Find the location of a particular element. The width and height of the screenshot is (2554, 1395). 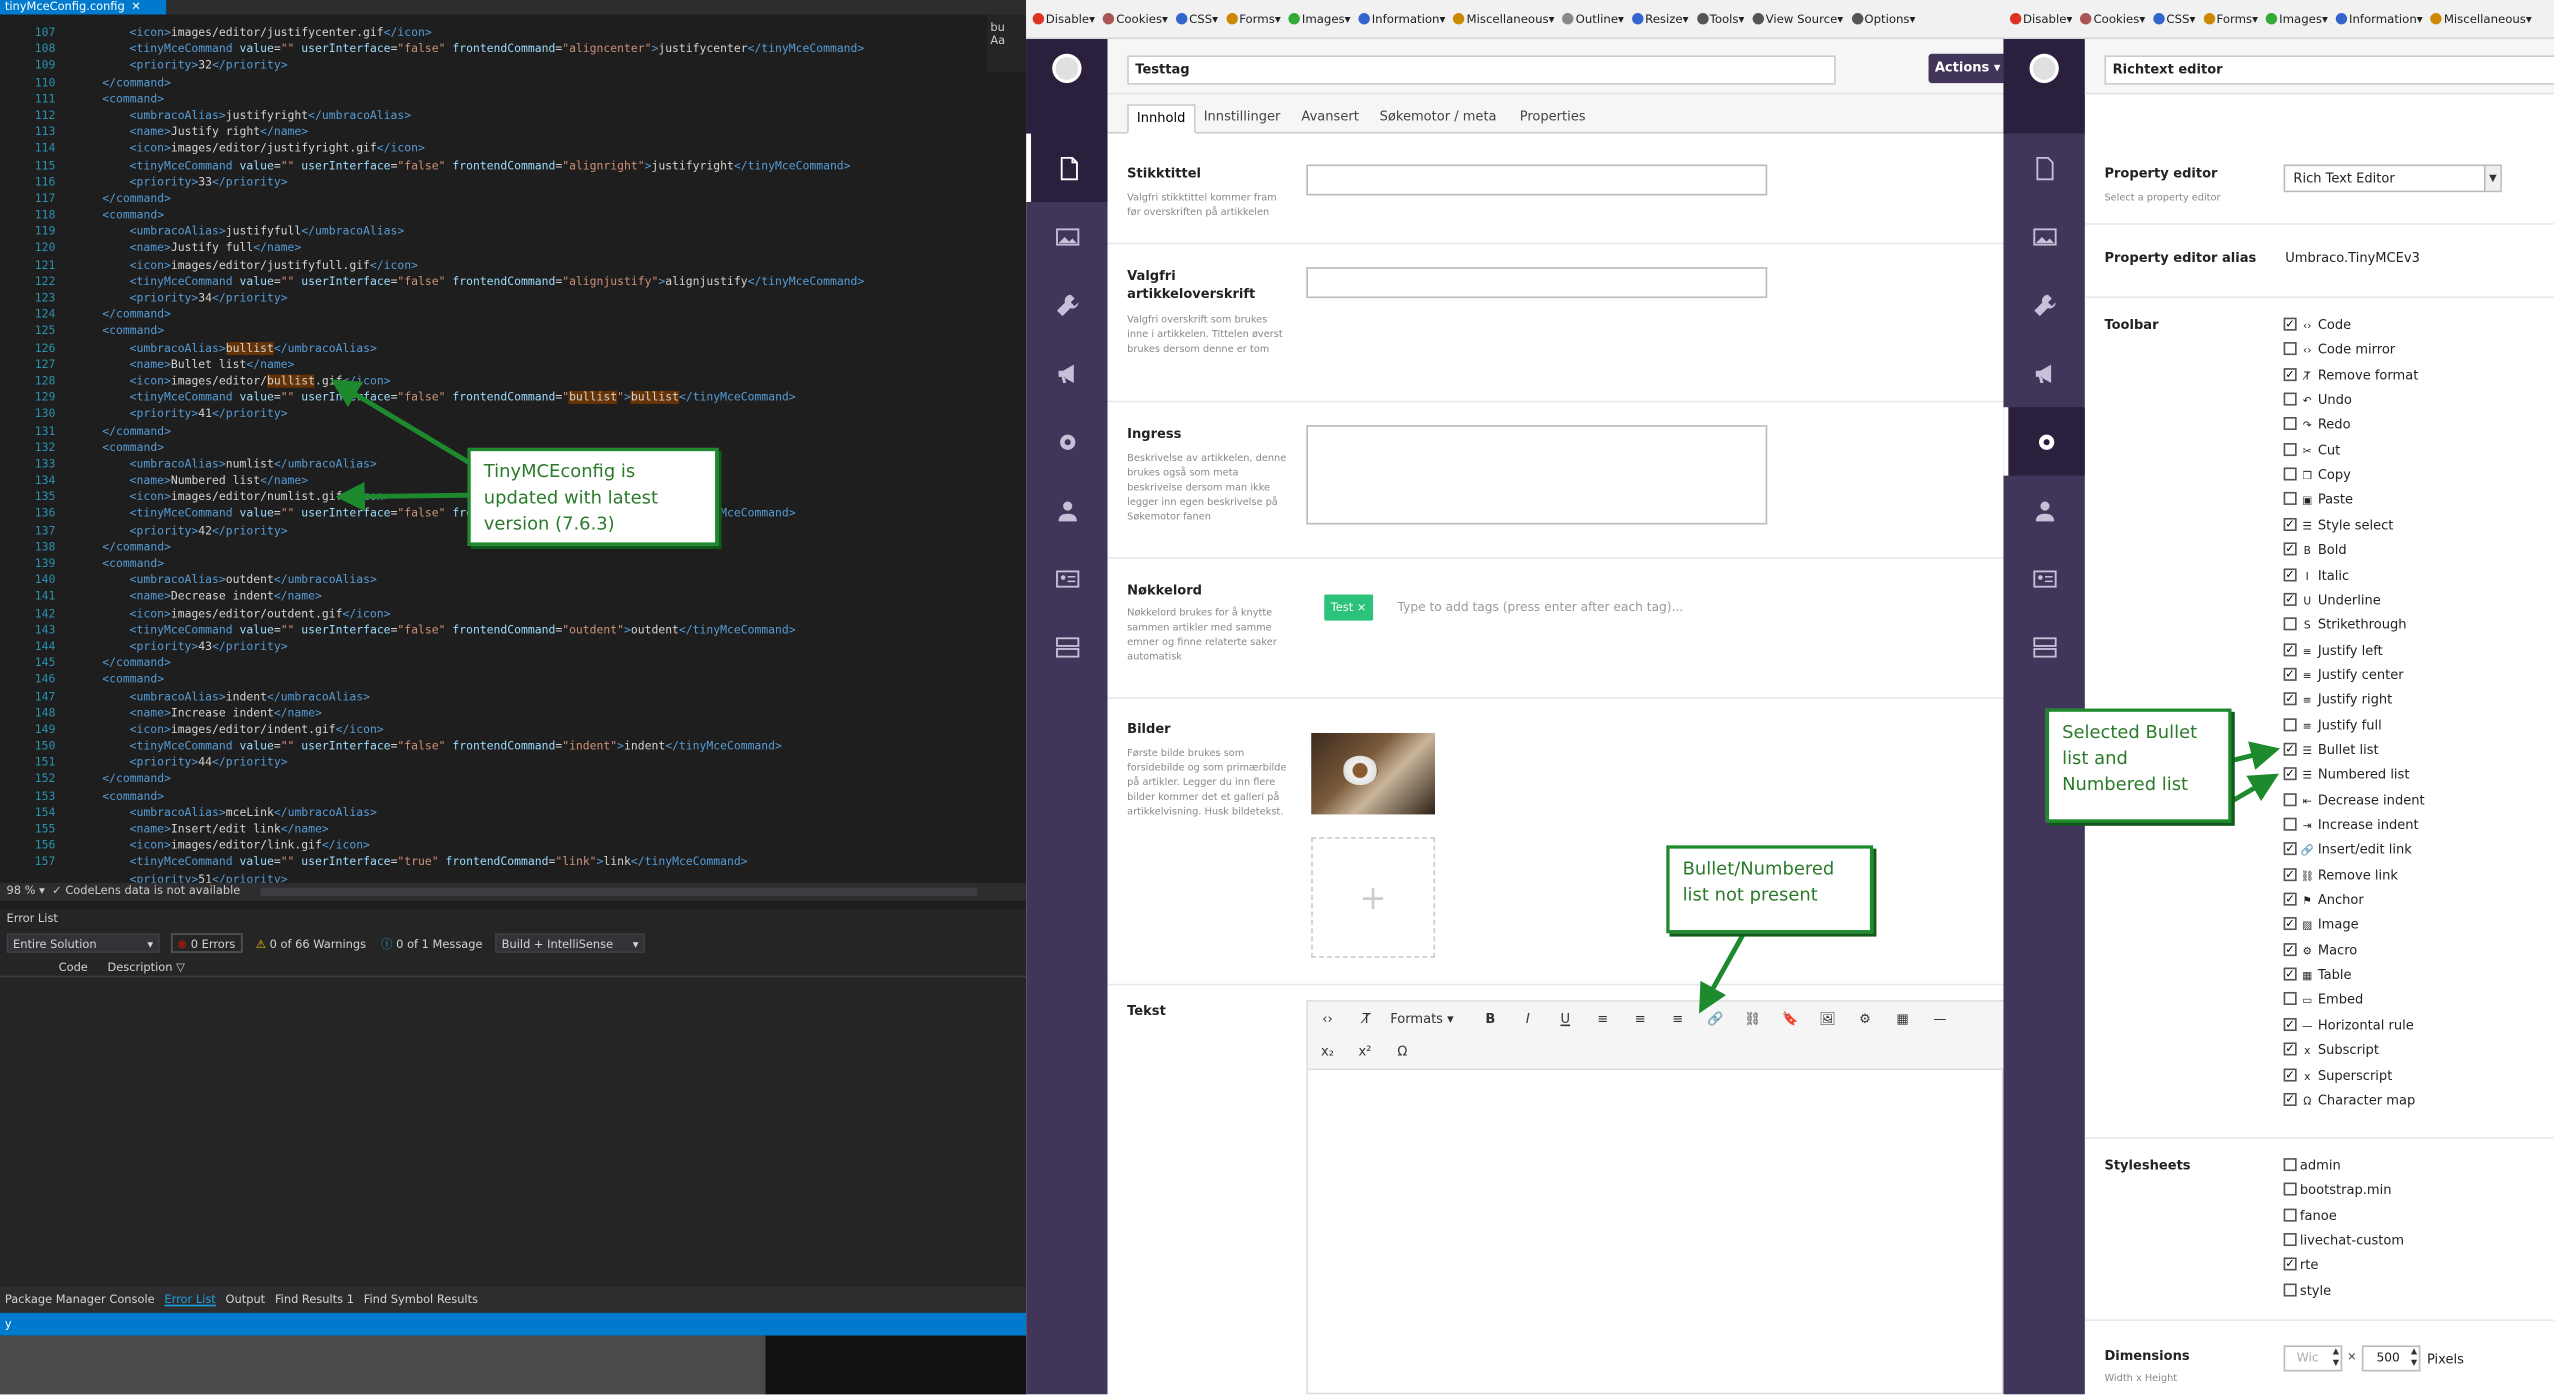

checkbox-row-style-select: ☰ Style select is located at coordinates (2338, 525).